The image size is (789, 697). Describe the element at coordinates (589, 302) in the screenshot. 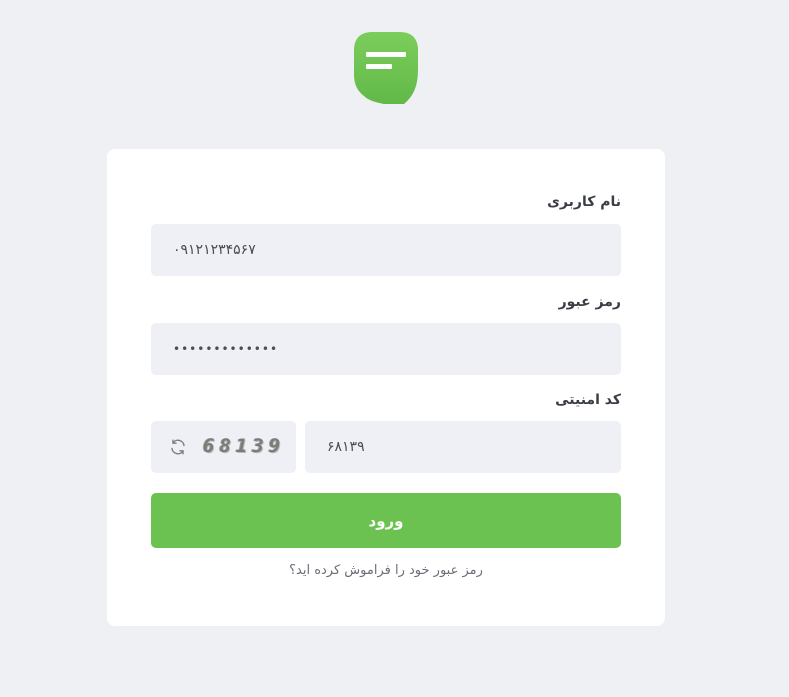

I see `password-label: رمز عبور` at that location.